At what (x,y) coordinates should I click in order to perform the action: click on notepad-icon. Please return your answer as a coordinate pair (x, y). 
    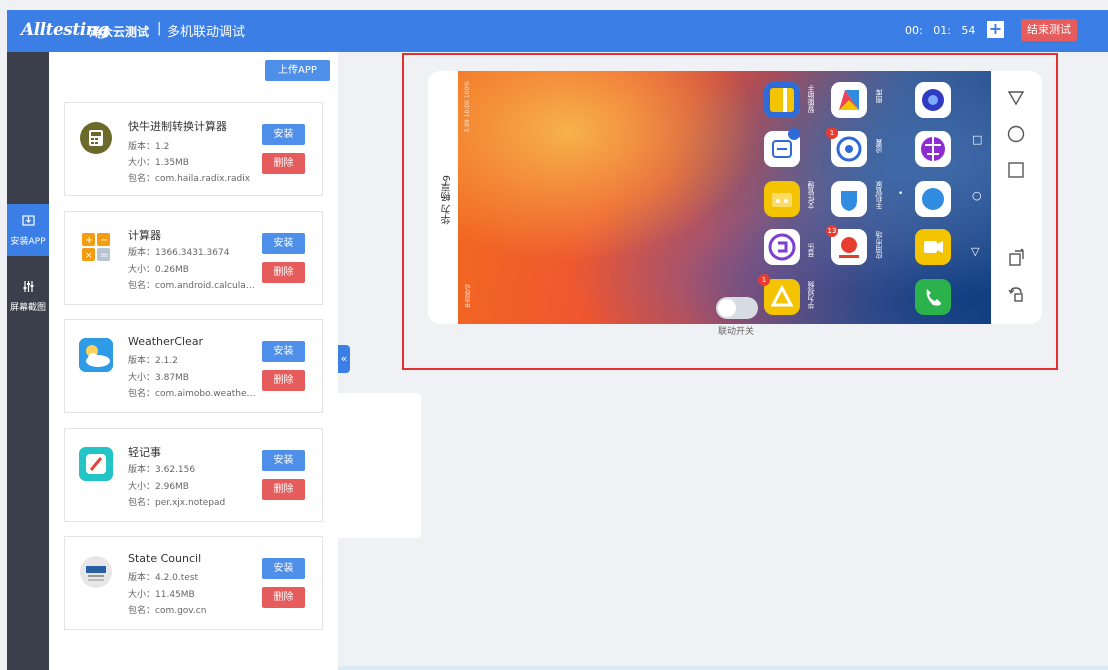
    Looking at the image, I should click on (96, 464).